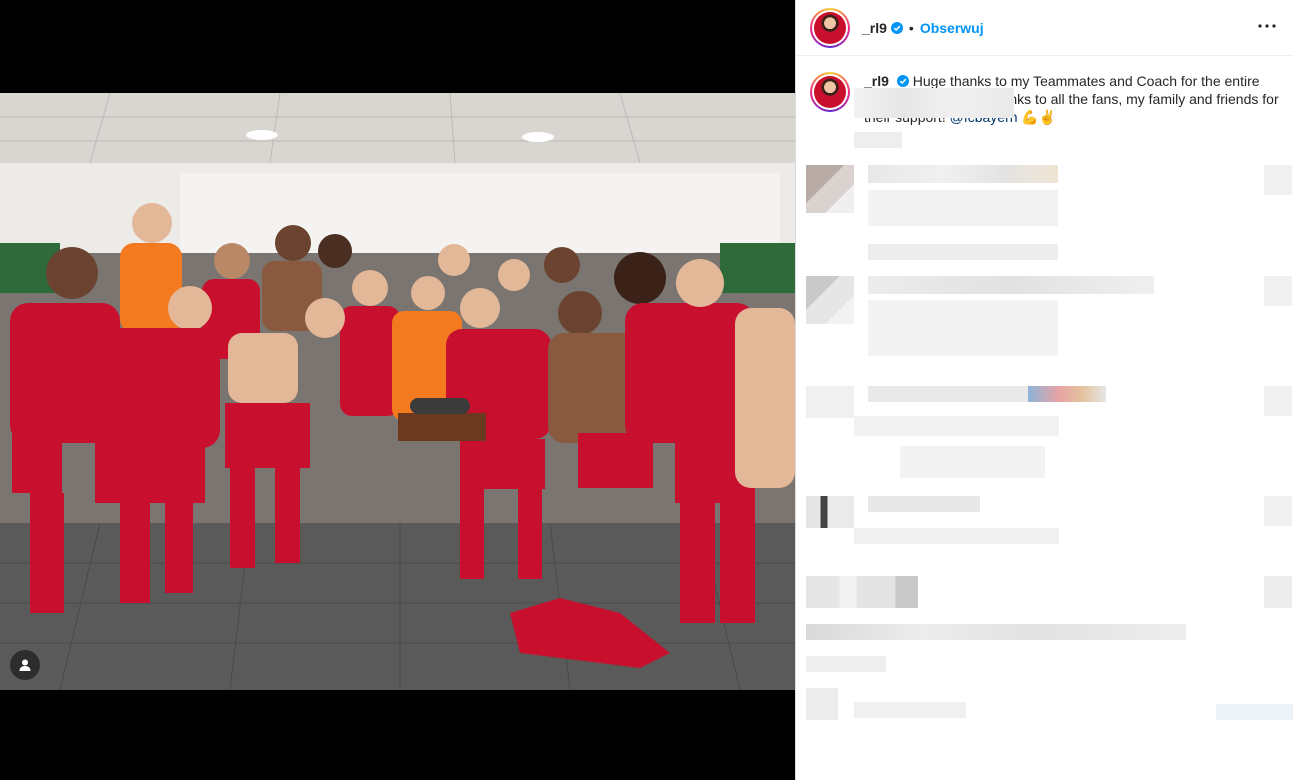 This screenshot has width=1293, height=780. I want to click on caption-author-avatar, so click(830, 92).